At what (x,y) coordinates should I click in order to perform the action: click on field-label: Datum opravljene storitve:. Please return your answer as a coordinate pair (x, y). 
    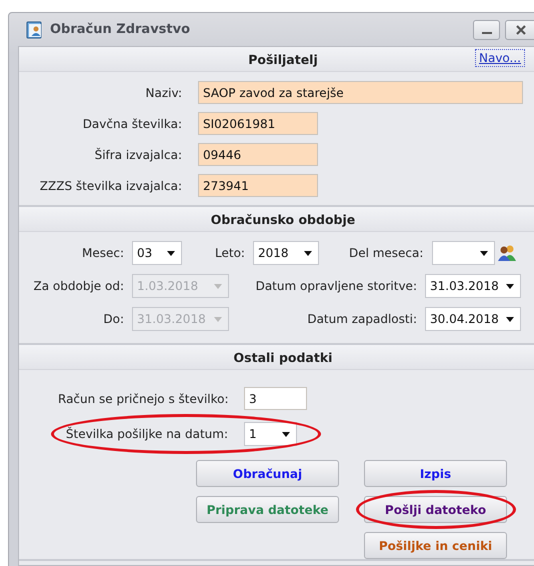
    Looking at the image, I should click on (335, 286).